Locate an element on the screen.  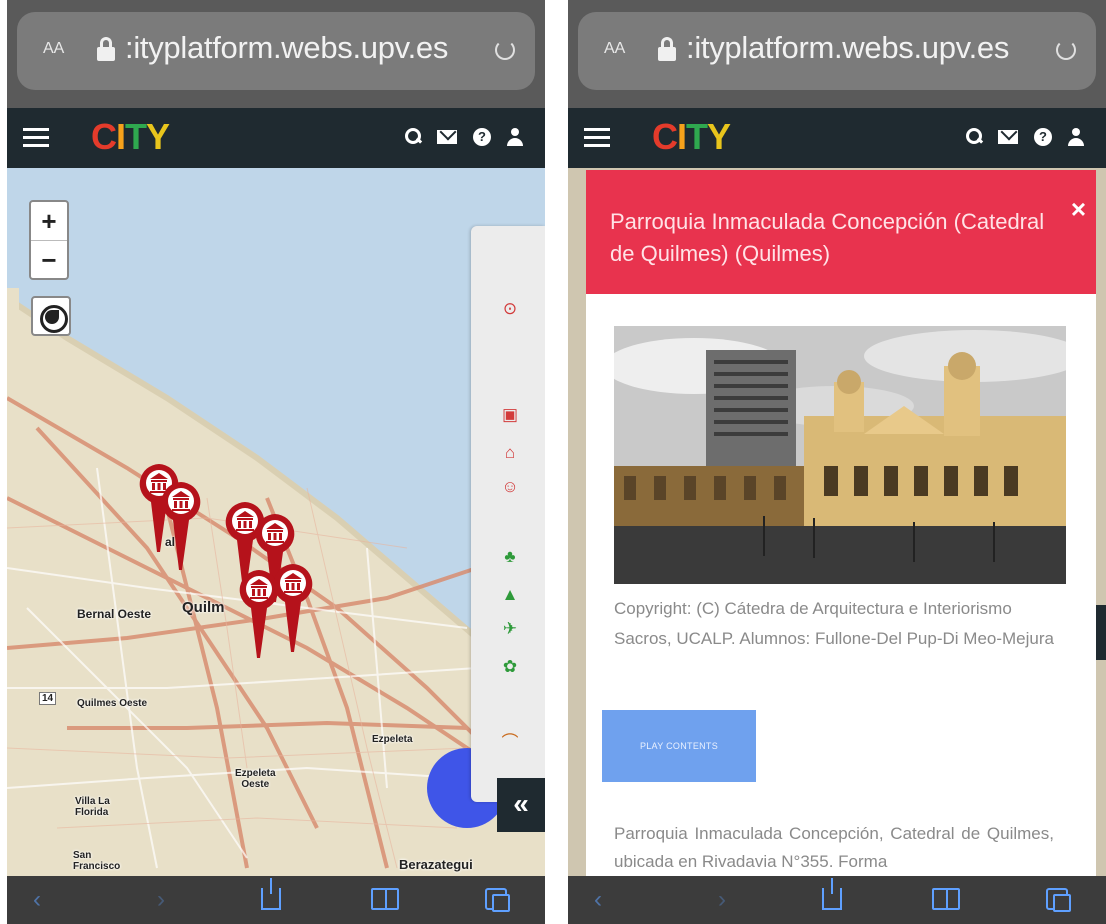
bridge-icon: ⌒ is located at coordinates (510, 743).